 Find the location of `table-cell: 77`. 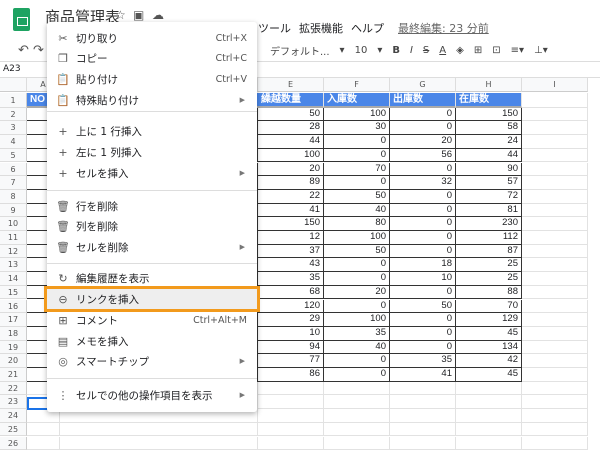

table-cell: 77 is located at coordinates (291, 361).